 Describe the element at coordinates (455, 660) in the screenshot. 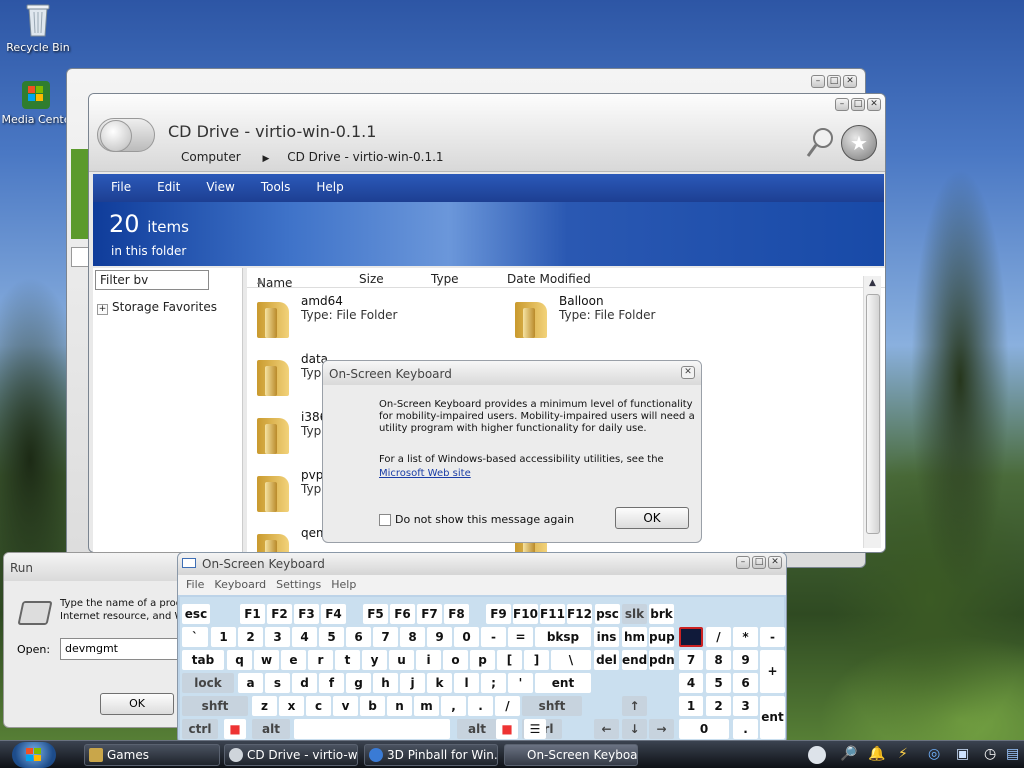

I see `key-o: o` at that location.